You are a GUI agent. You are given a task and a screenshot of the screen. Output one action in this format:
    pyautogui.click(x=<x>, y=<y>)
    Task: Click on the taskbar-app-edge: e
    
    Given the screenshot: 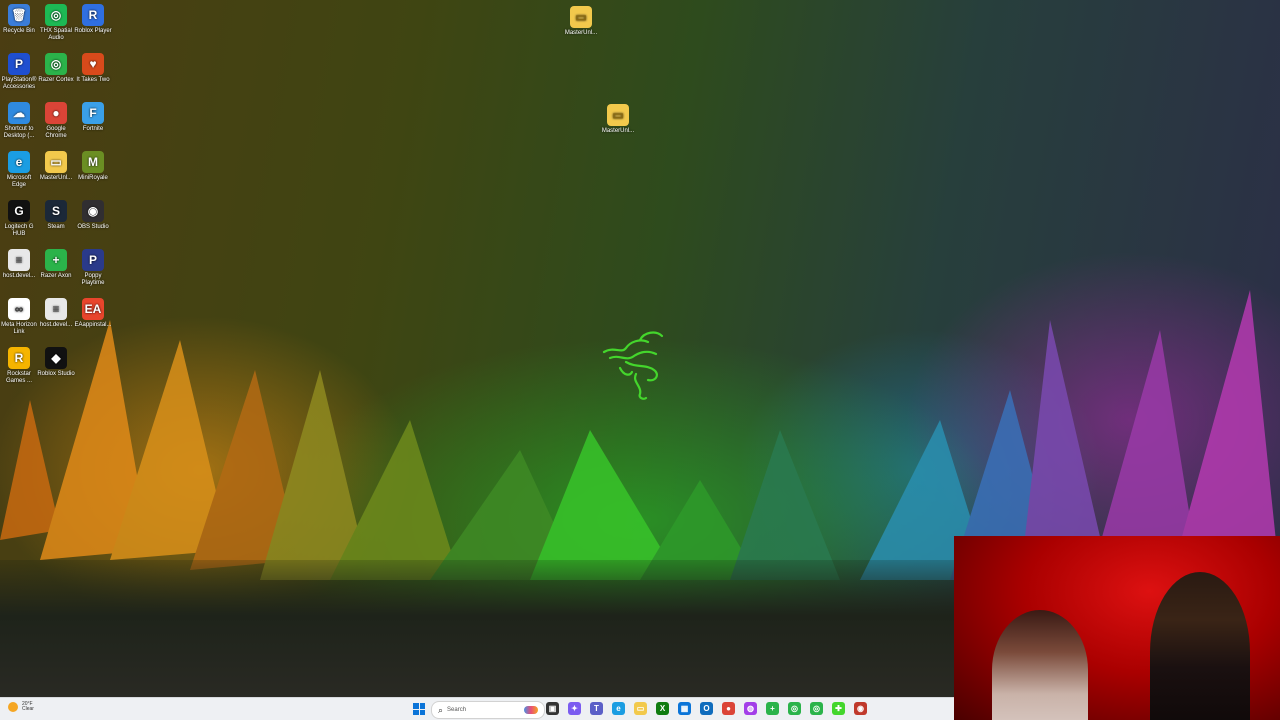 What is the action you would take?
    pyautogui.click(x=618, y=708)
    